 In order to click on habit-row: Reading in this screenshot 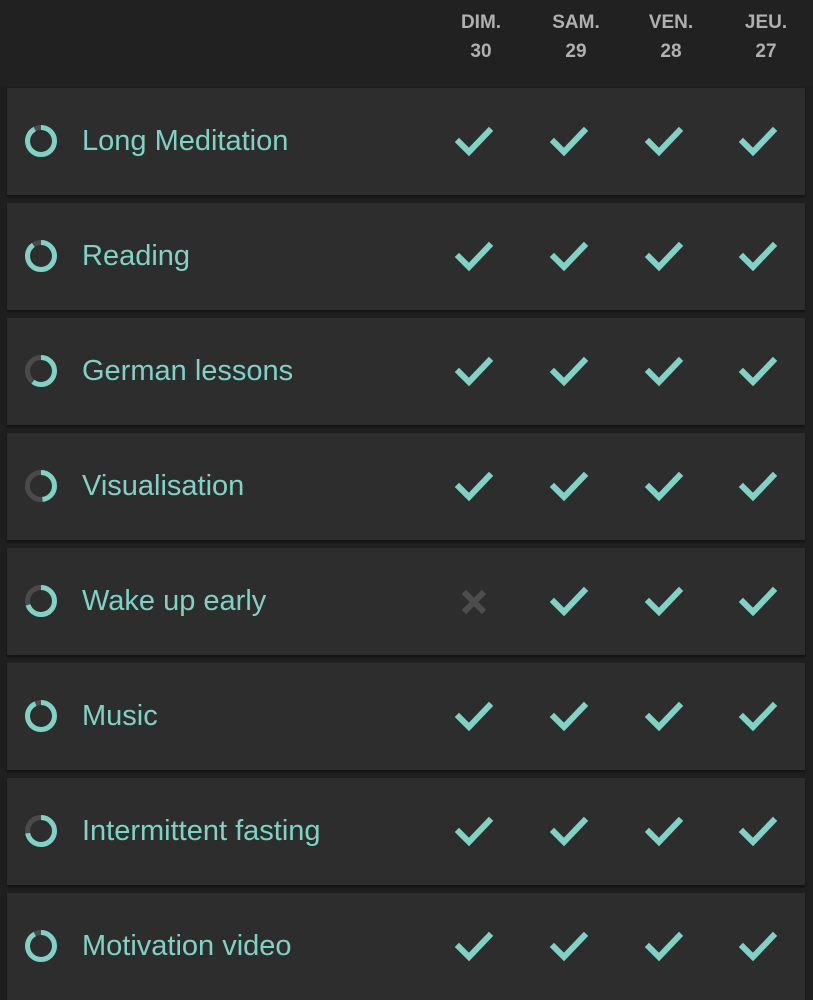, I will do `click(406, 256)`.